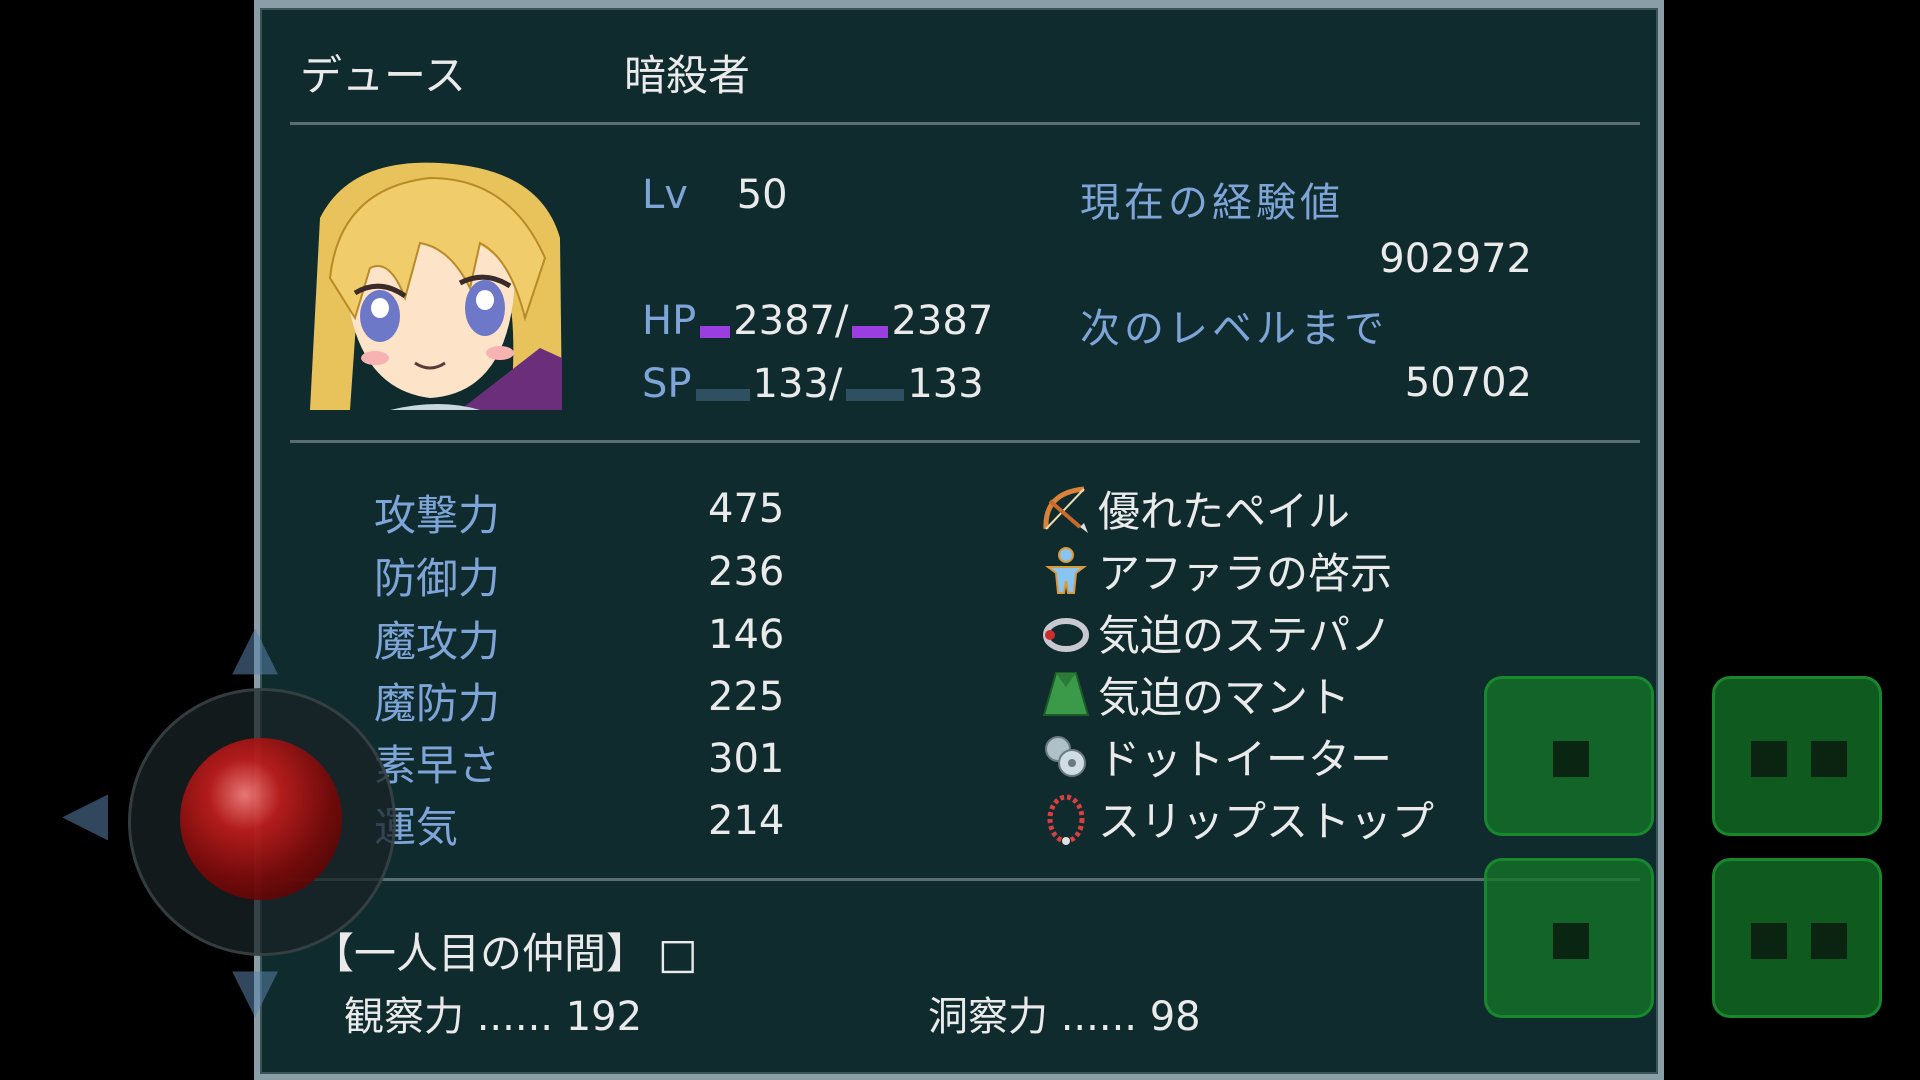 This screenshot has width=1920, height=1080. I want to click on sp-slash: /, so click(835, 384).